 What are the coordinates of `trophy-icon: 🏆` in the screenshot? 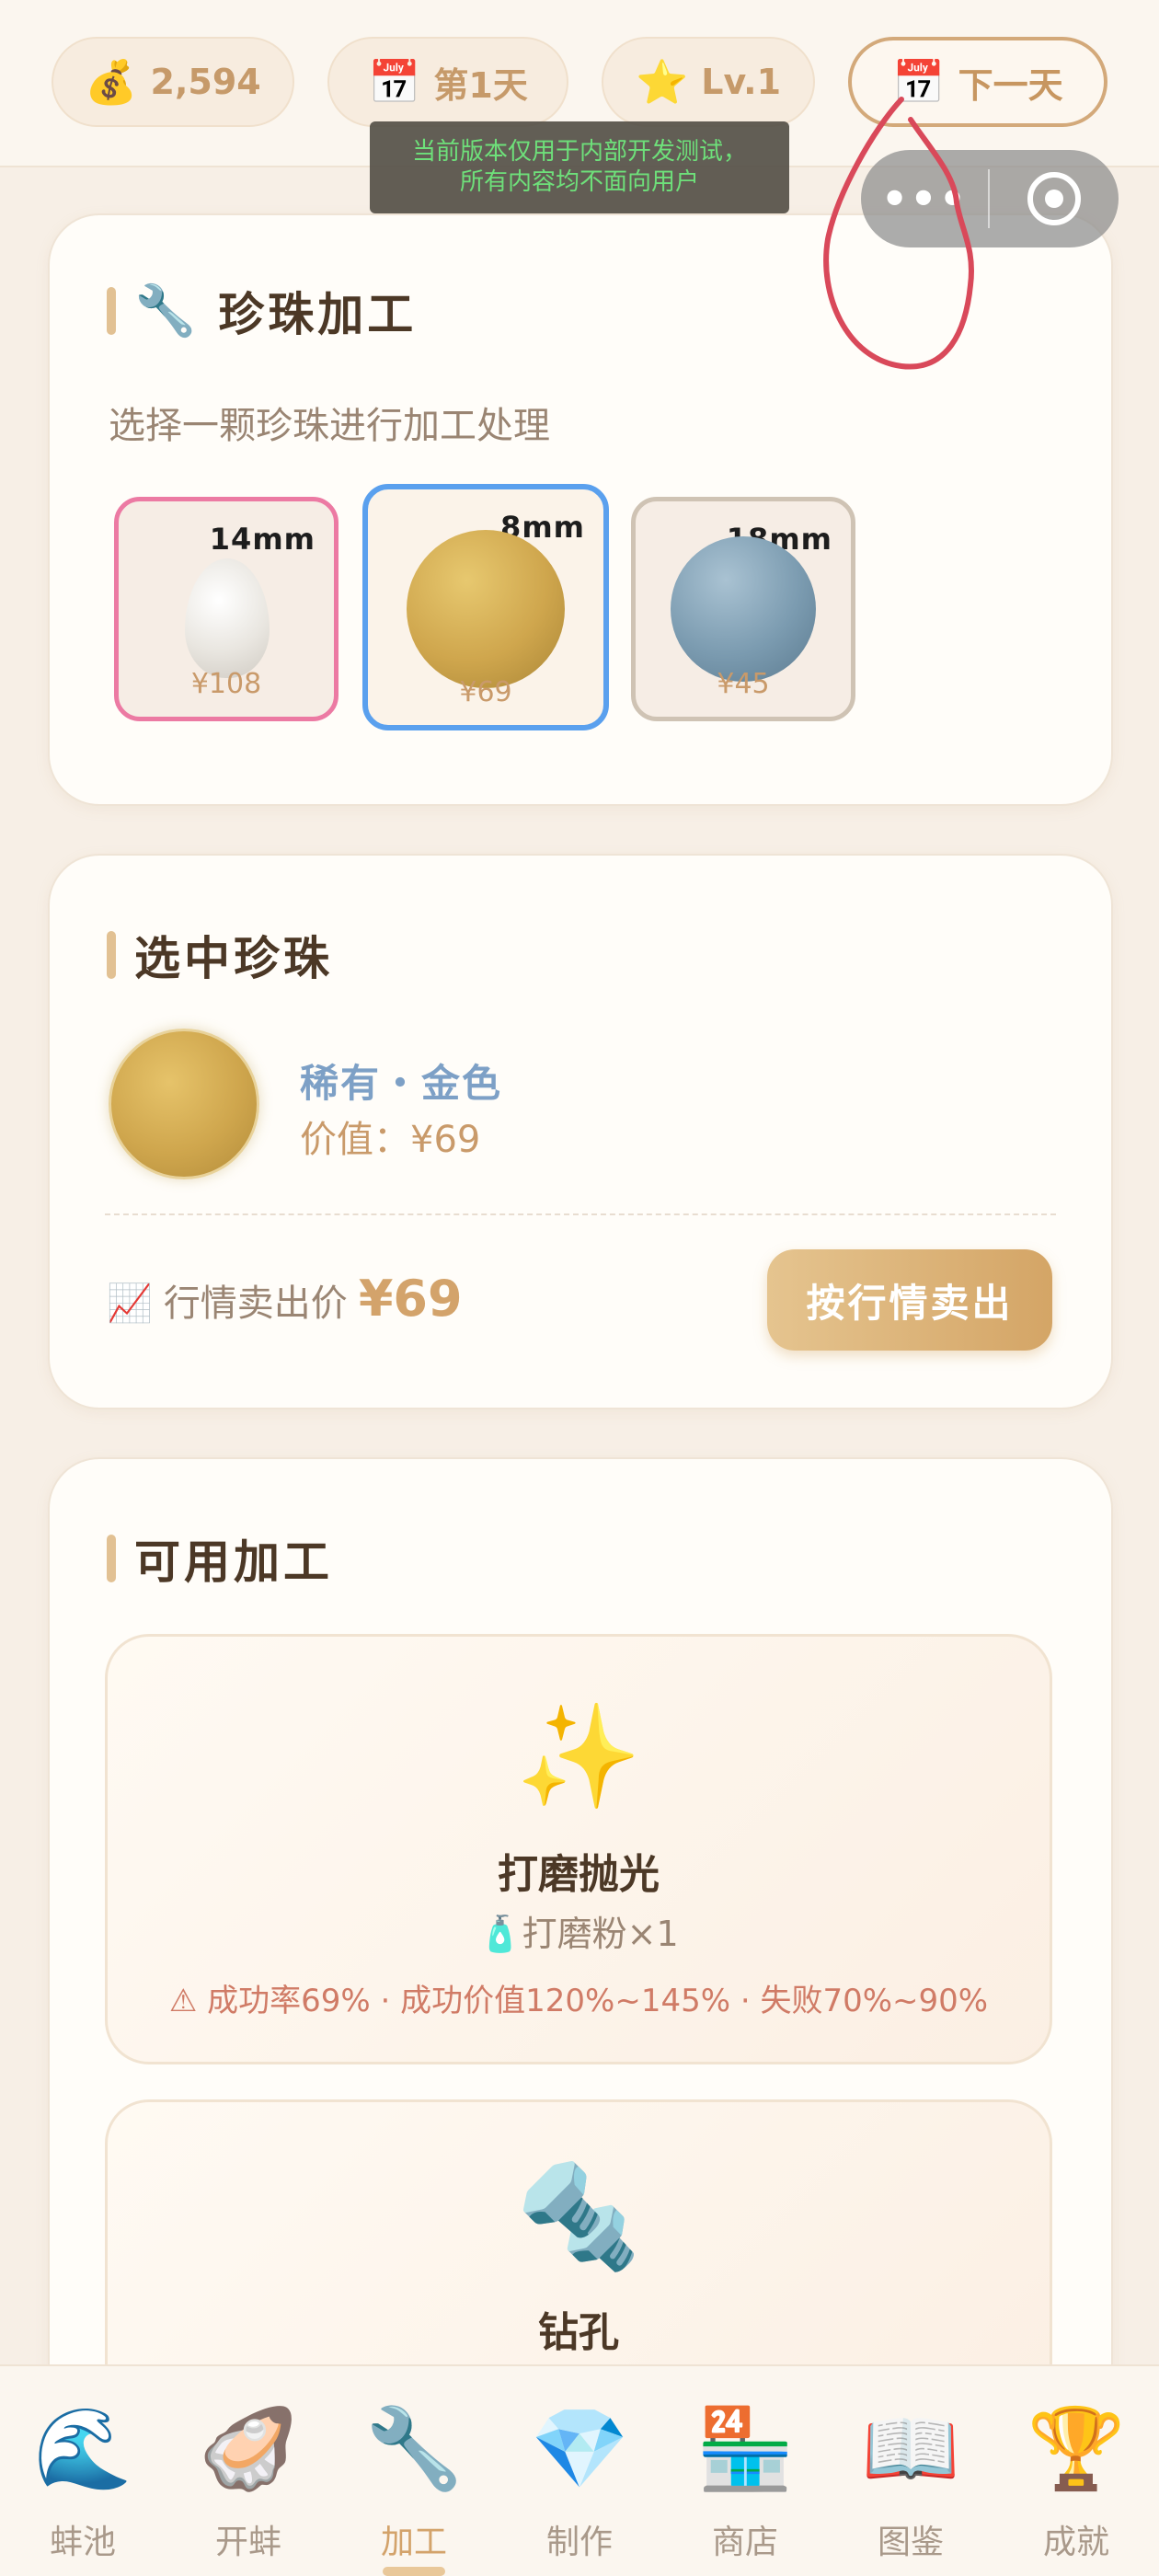 It's located at (1076, 2449).